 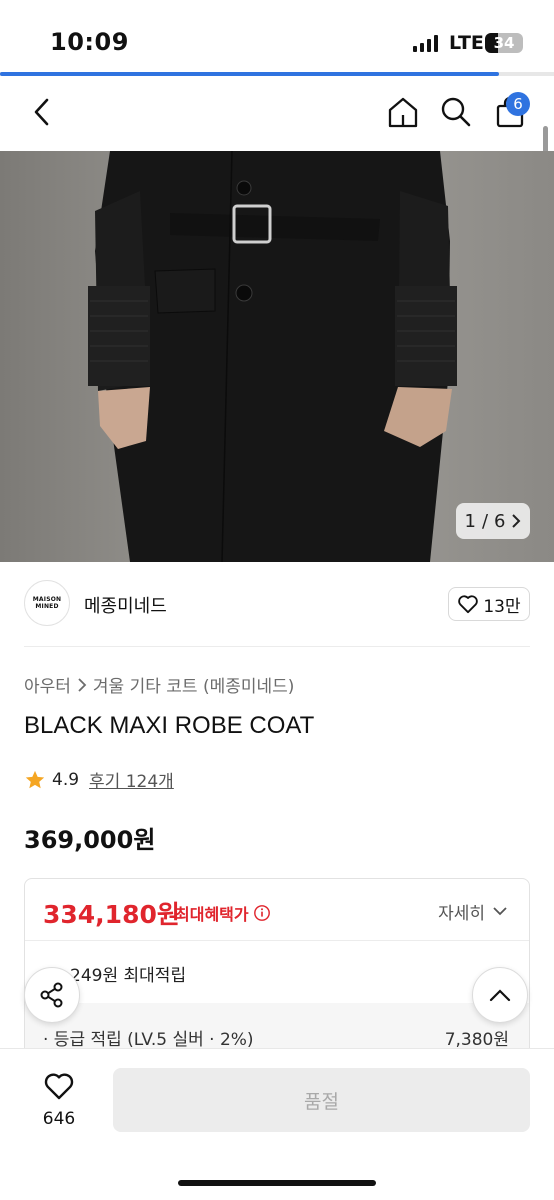 I want to click on rating-row: 4.9 후기 124개, so click(x=99, y=779).